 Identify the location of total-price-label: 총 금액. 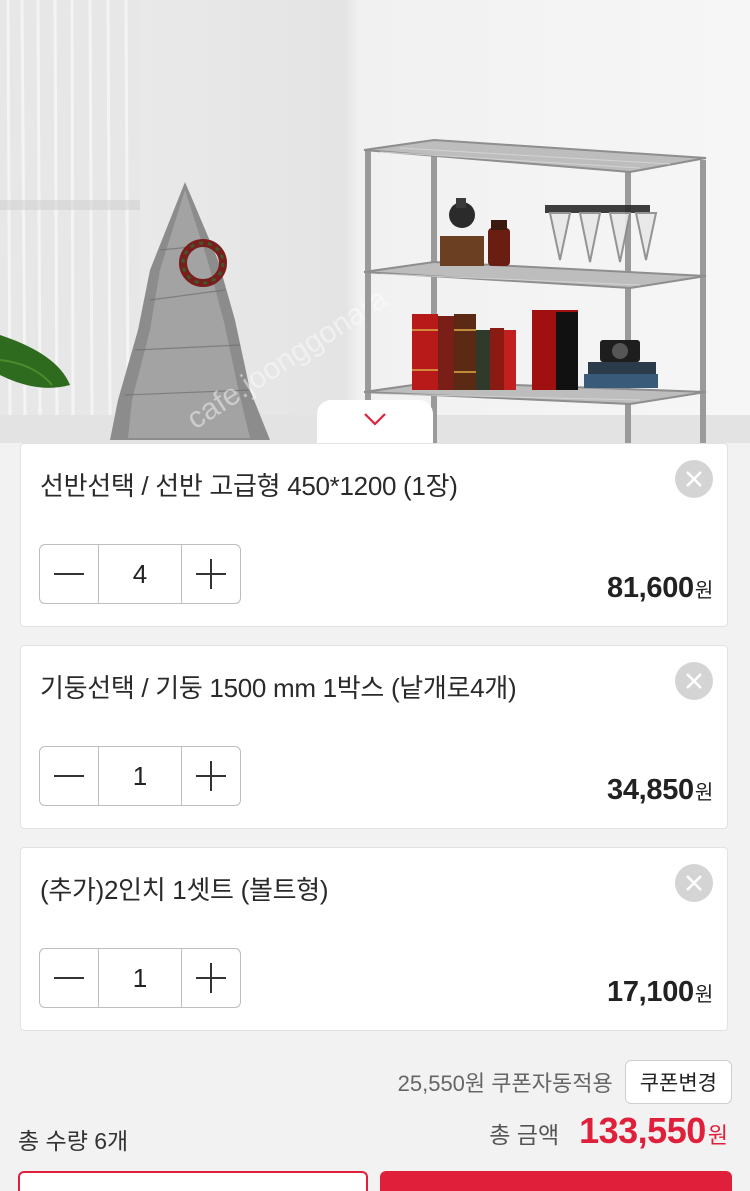
(524, 1135).